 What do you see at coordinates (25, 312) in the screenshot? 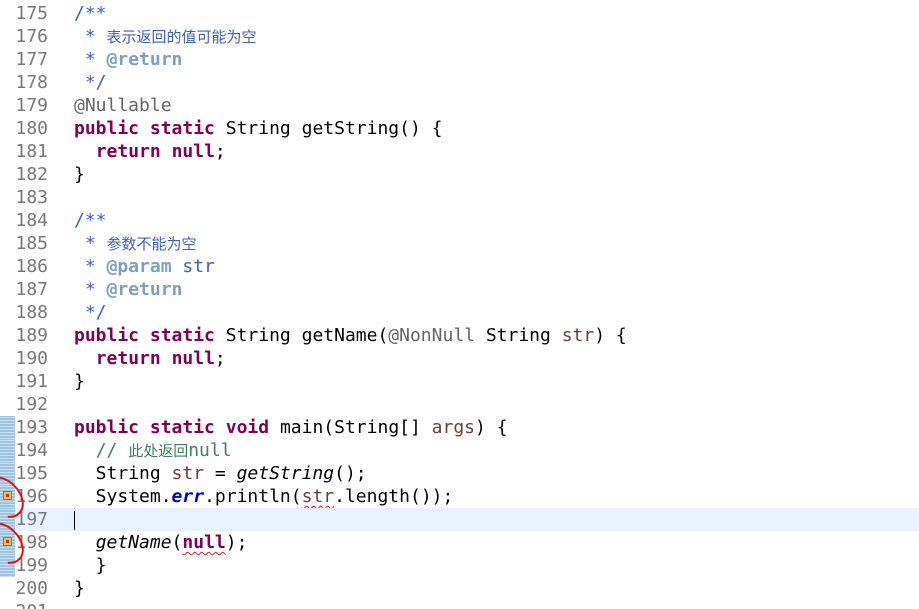
I see `line-gutter: 188` at bounding box center [25, 312].